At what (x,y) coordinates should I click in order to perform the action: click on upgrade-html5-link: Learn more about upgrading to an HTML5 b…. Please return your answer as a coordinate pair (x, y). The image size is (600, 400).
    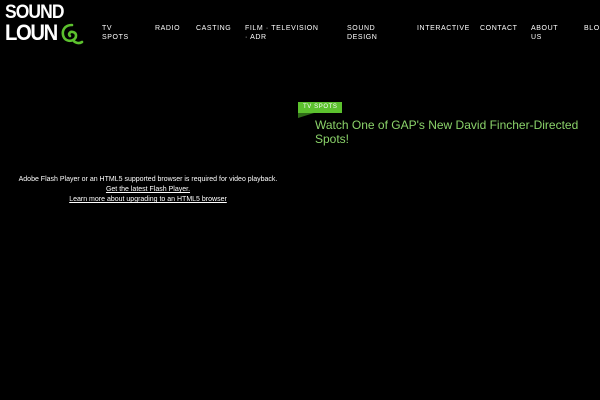
    Looking at the image, I should click on (148, 200).